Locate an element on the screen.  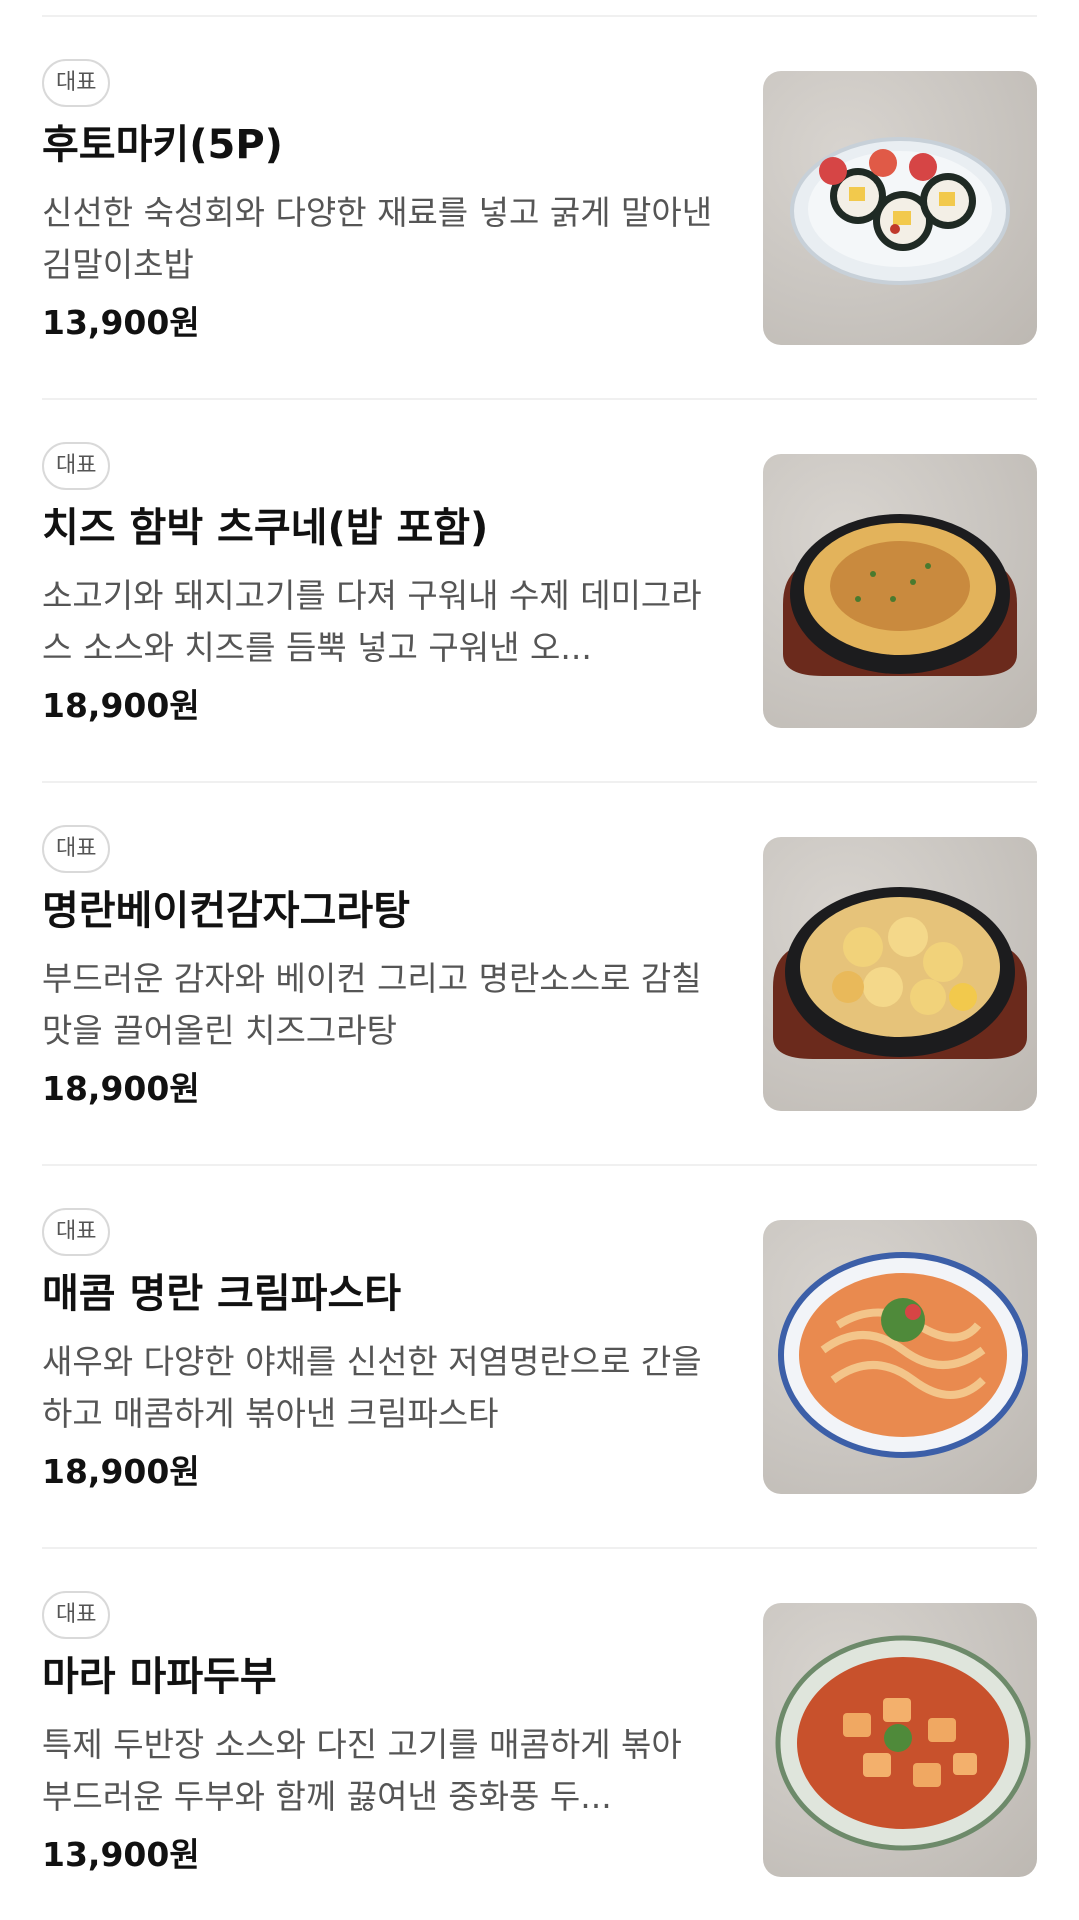
menu-item-description: 신선한 숙성회와 다양한 재료를 넣고 굵게 말아낸 김말이초밥 is located at coordinates (377, 238).